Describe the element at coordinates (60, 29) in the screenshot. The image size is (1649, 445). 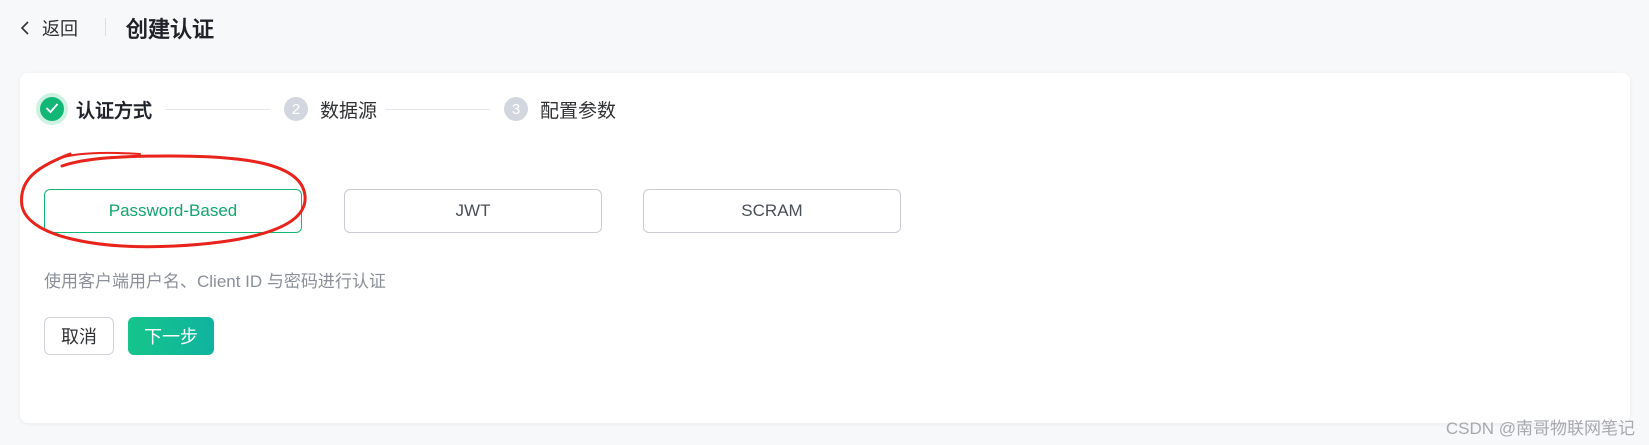
I see `back-label: 返回` at that location.